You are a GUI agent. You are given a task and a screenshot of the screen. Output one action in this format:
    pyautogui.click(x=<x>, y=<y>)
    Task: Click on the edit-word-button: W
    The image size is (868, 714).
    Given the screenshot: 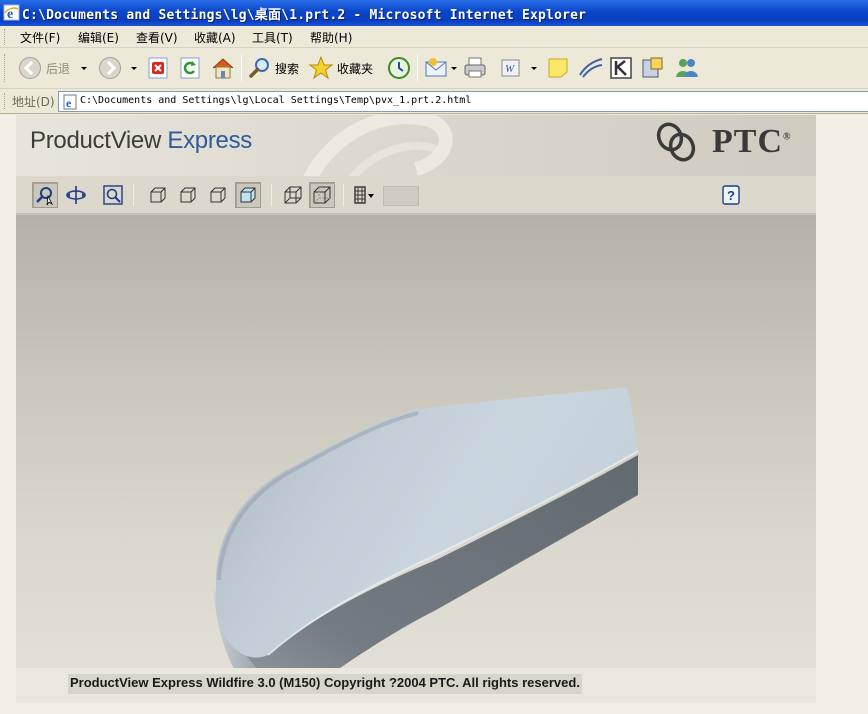 What is the action you would take?
    pyautogui.click(x=511, y=68)
    